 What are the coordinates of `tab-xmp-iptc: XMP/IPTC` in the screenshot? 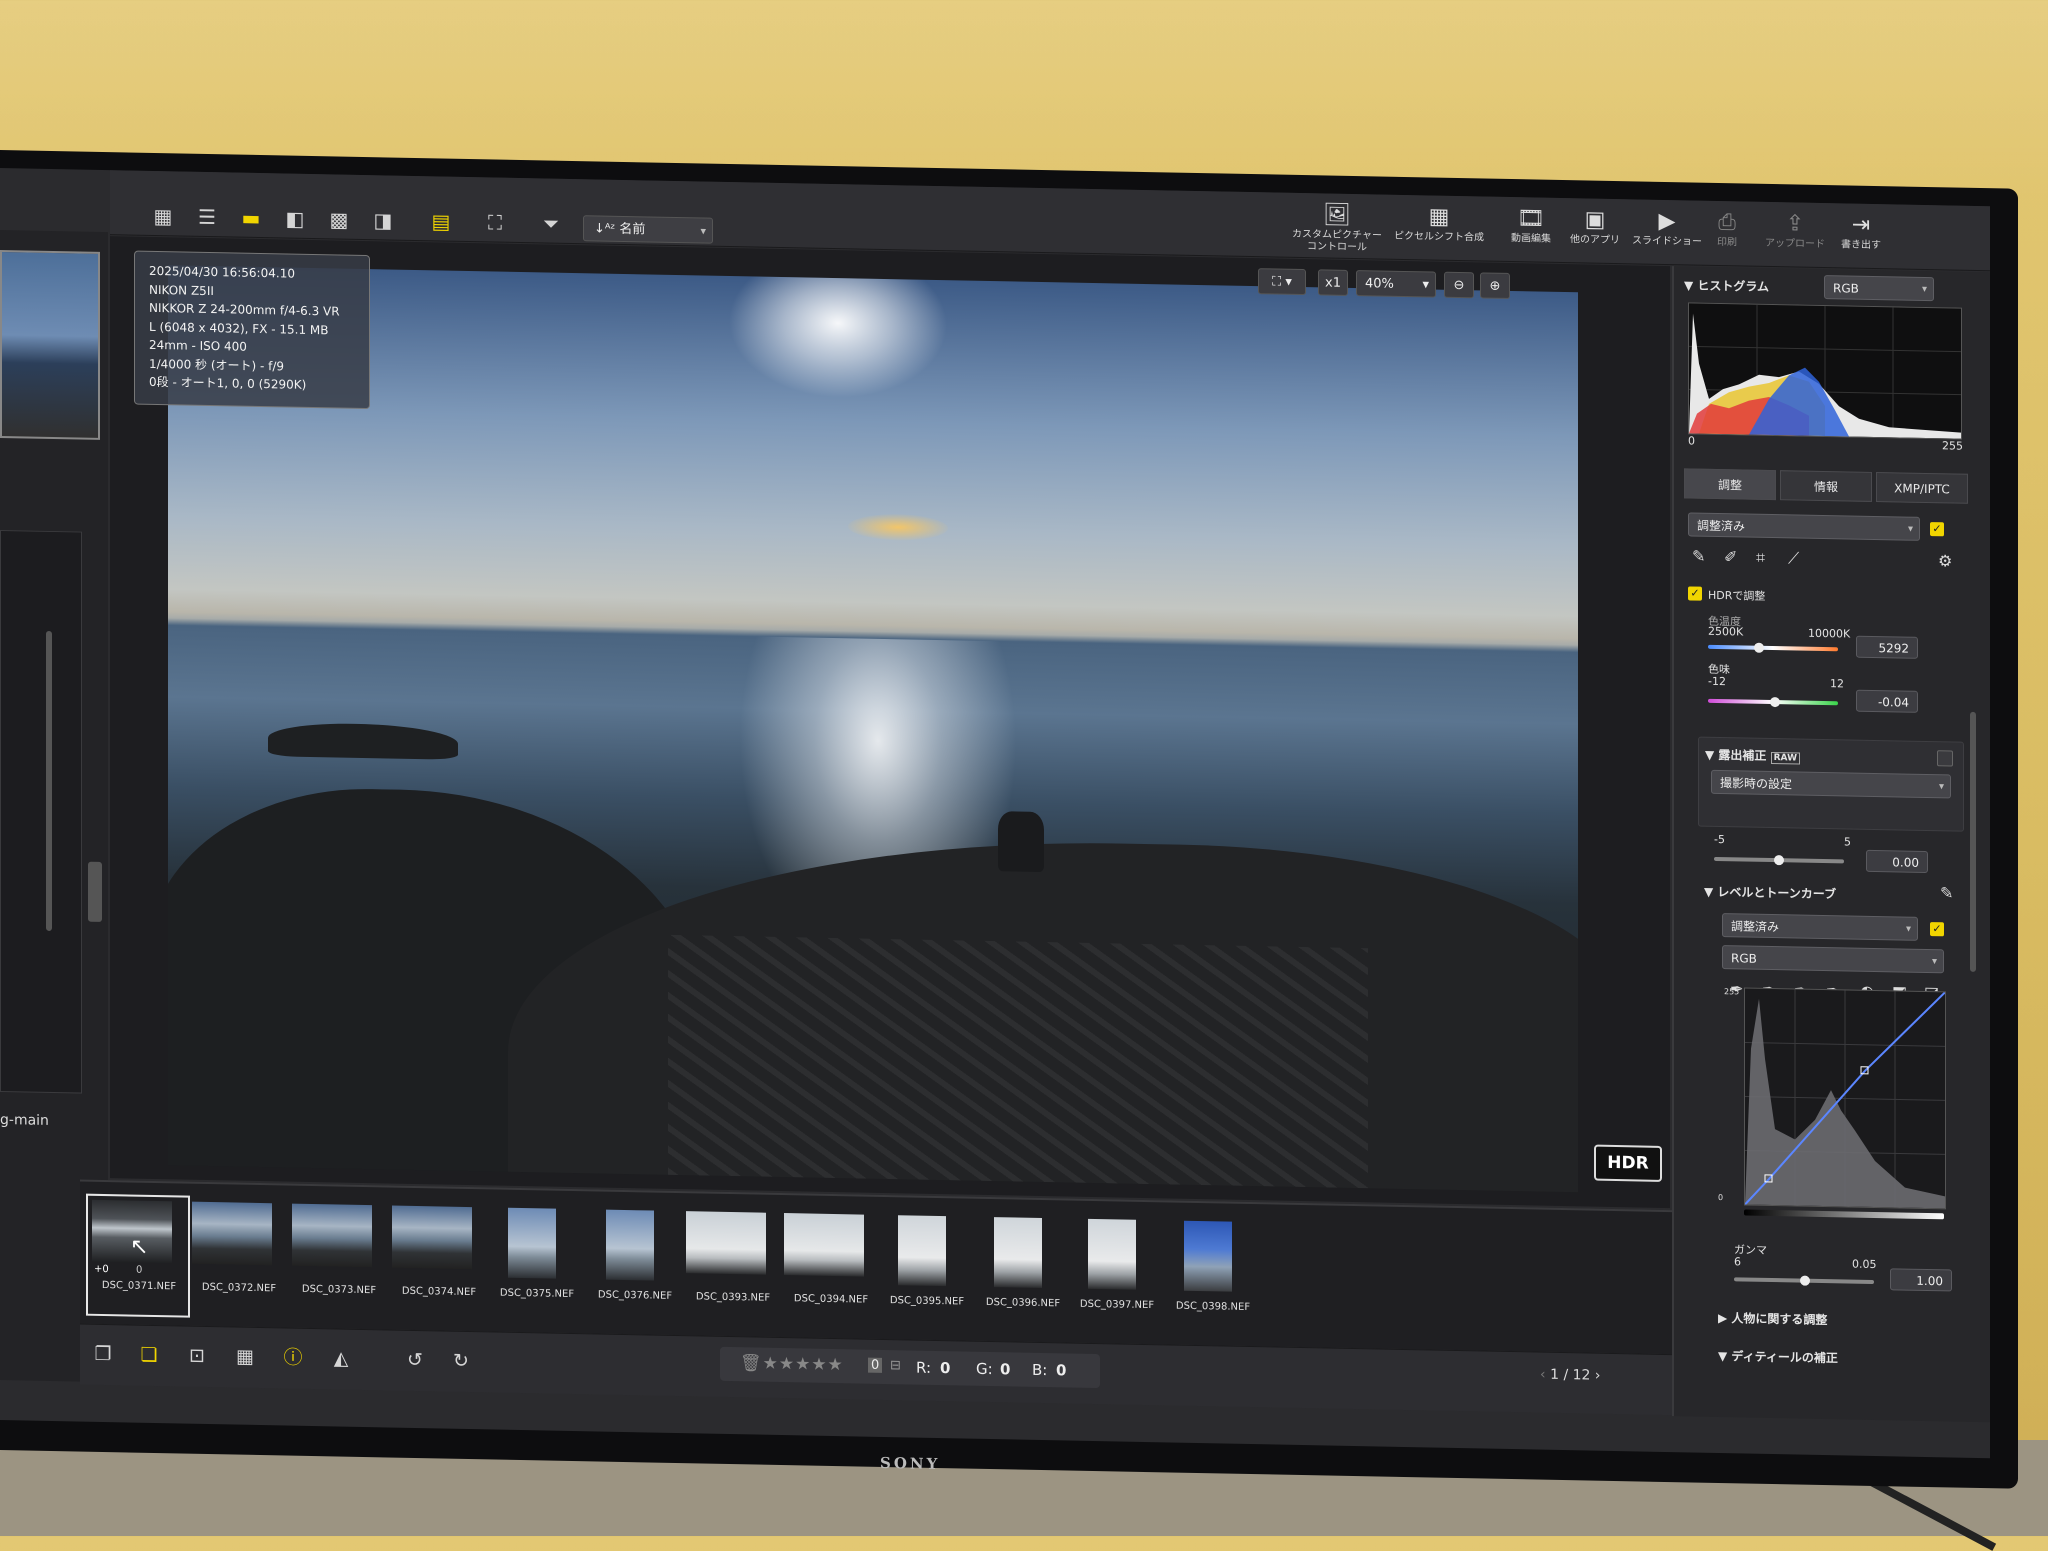 It's located at (1922, 488).